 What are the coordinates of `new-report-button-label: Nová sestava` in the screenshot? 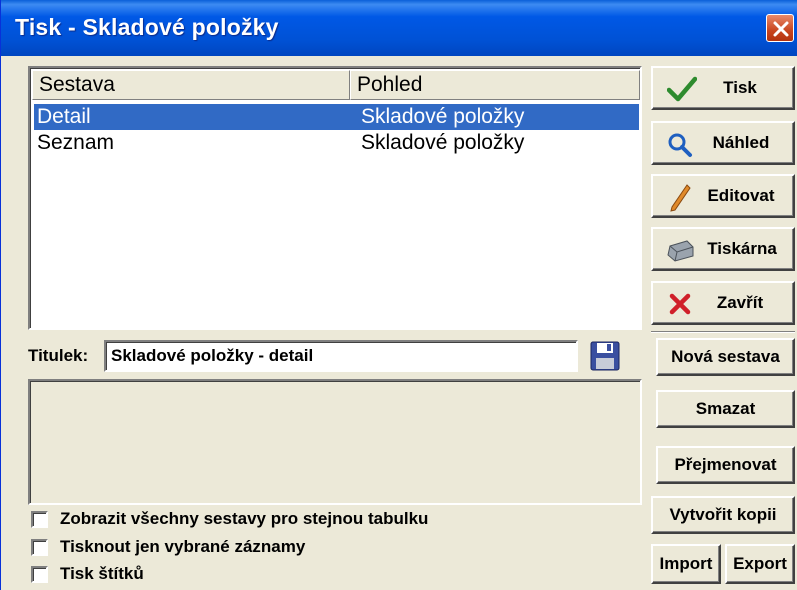 It's located at (725, 356).